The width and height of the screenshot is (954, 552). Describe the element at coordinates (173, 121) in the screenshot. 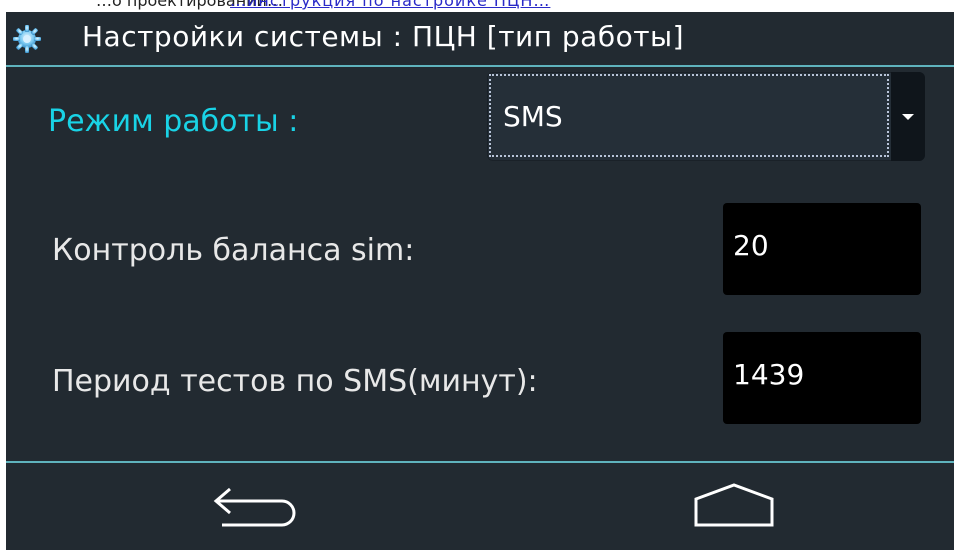

I see `mode-label: Режим работы :` at that location.